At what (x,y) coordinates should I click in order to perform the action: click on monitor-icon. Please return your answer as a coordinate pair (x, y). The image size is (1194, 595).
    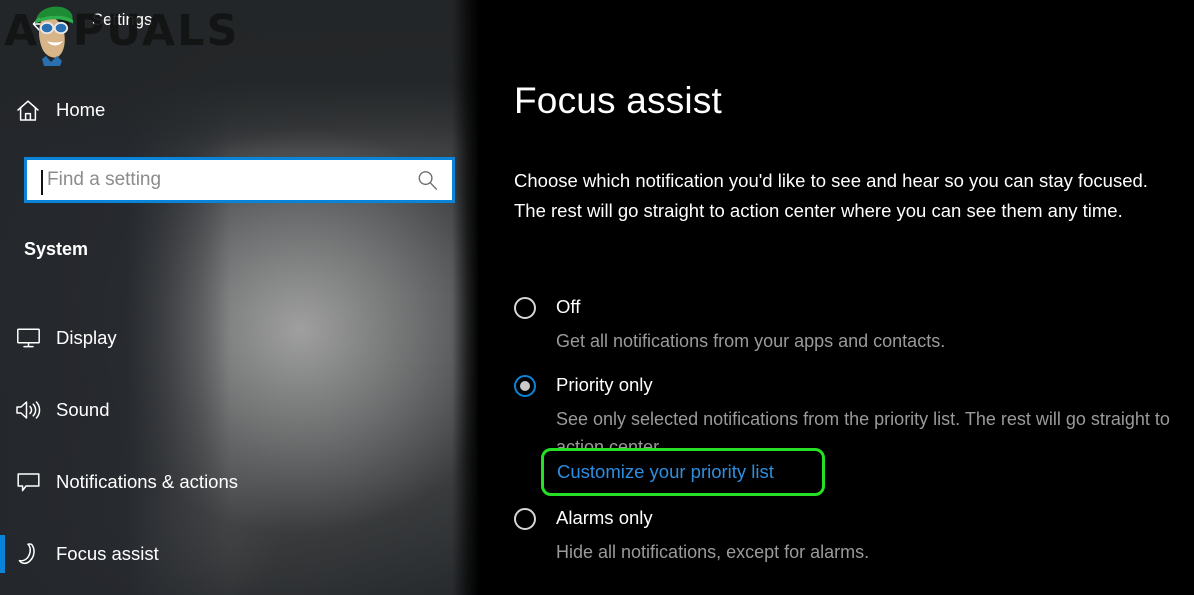
    Looking at the image, I should click on (28, 338).